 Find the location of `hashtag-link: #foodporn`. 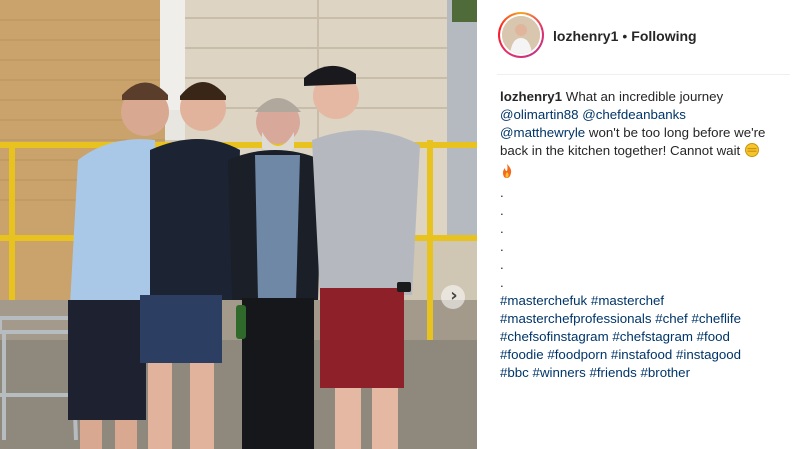

hashtag-link: #foodporn is located at coordinates (577, 354).